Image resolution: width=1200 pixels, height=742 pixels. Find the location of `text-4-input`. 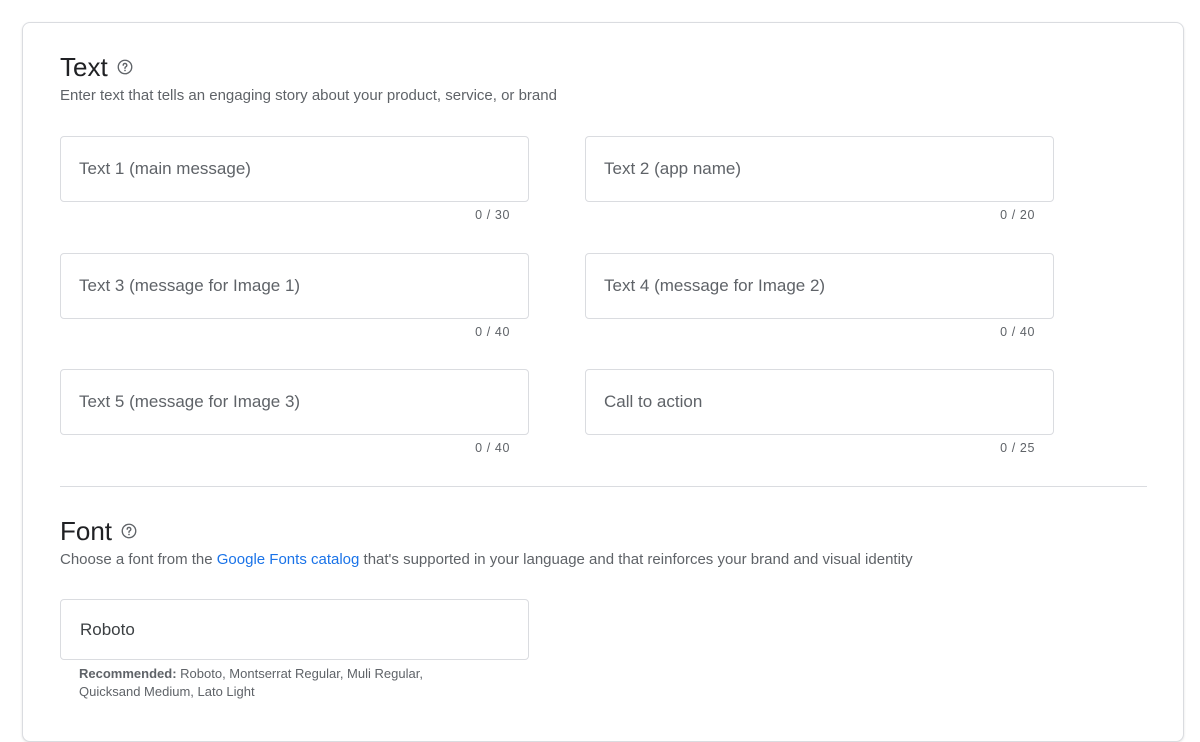

text-4-input is located at coordinates (819, 286).